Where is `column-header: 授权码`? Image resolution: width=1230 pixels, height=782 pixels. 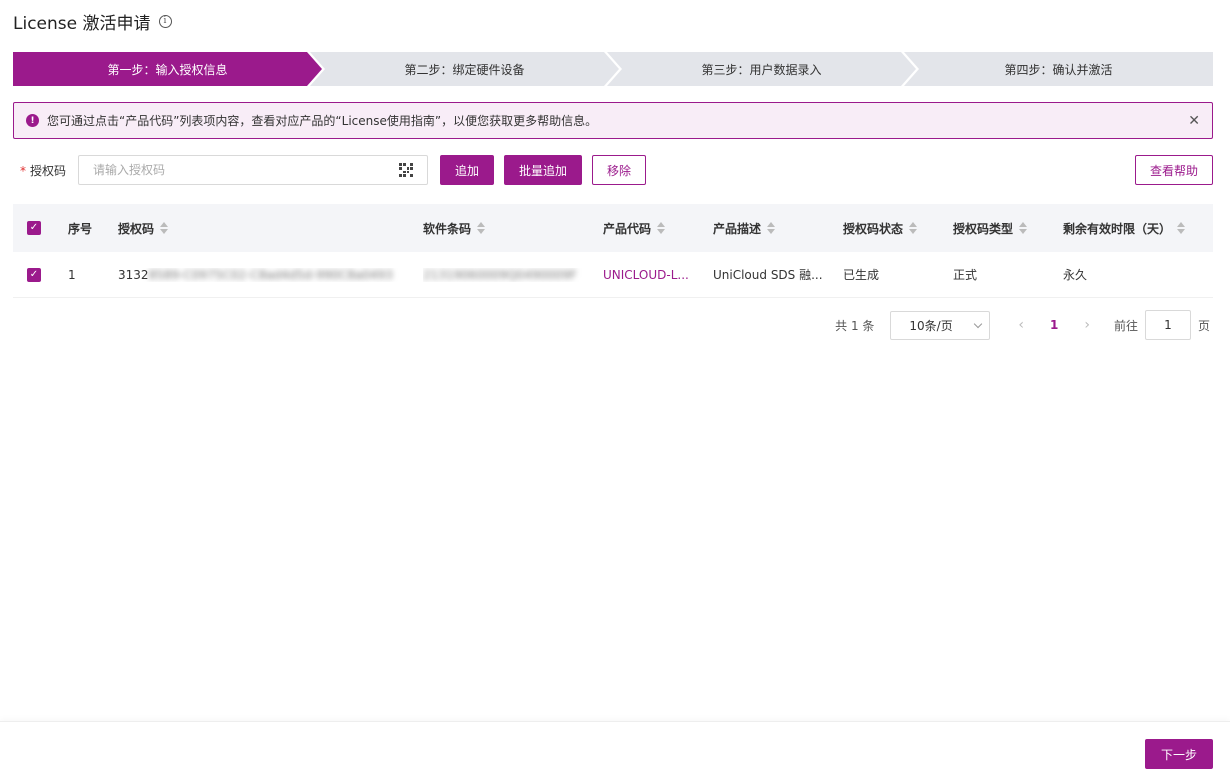
column-header: 授权码 is located at coordinates (136, 228).